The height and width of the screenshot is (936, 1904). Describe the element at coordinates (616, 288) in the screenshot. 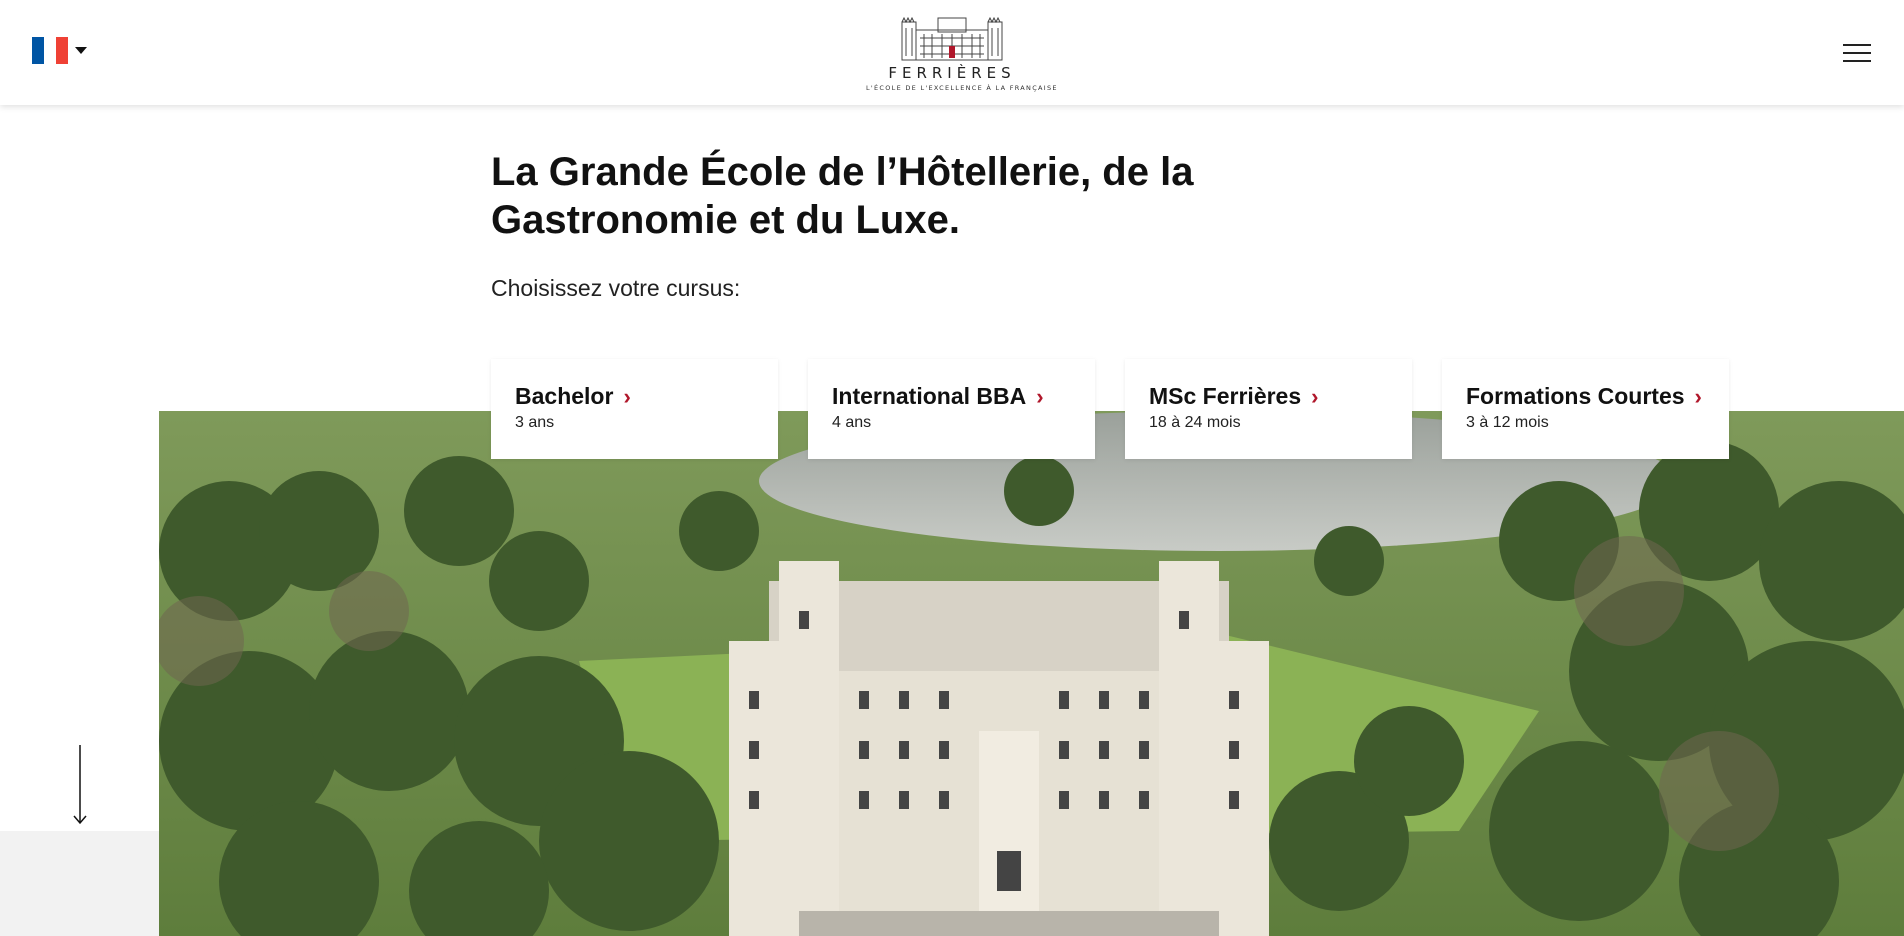

I see `cursus-prompt: Choisissez votre cursus:` at that location.